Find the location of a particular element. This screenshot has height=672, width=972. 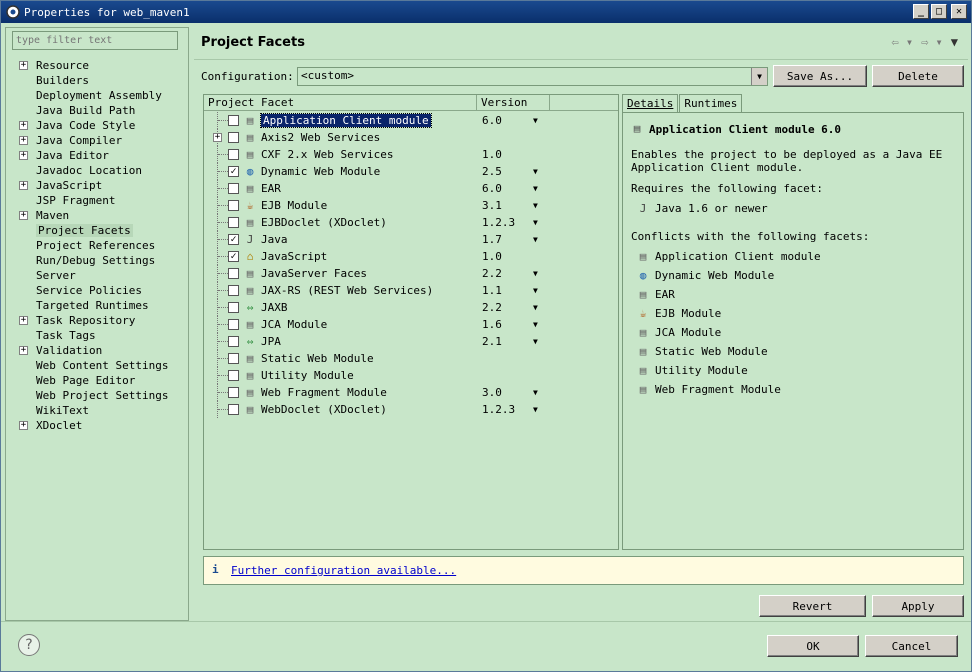

facet-row: ▤ JAX-RS (REST Web Services) 1.1 ▼ is located at coordinates (411, 290).